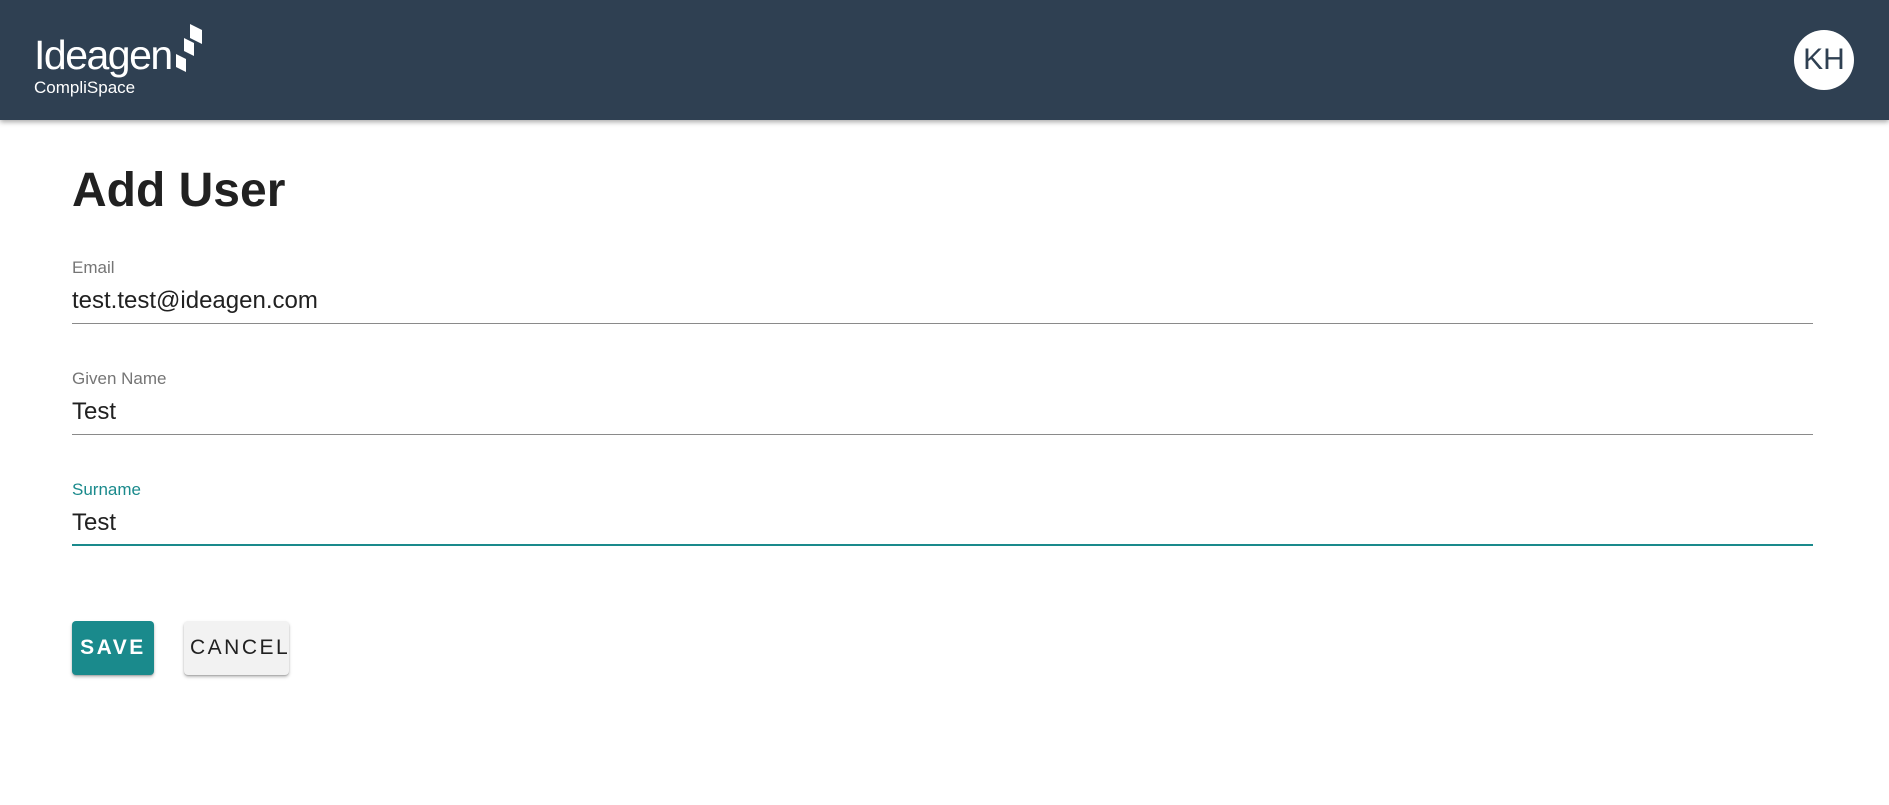 The width and height of the screenshot is (1889, 805). Describe the element at coordinates (119, 378) in the screenshot. I see `given-name-label: Given Name` at that location.